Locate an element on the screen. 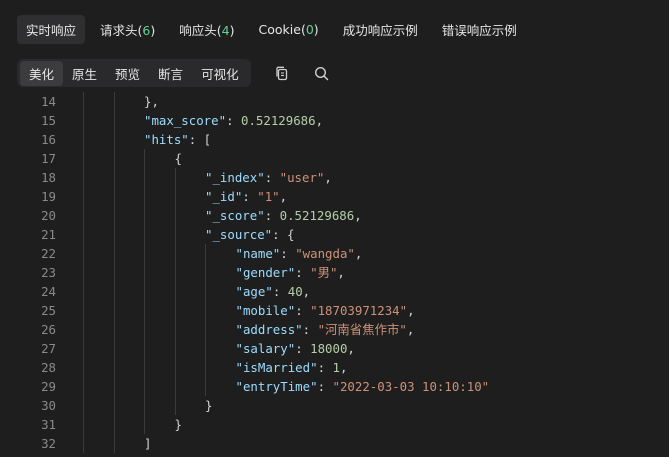 This screenshot has height=457, width=669. search-icon is located at coordinates (322, 73).